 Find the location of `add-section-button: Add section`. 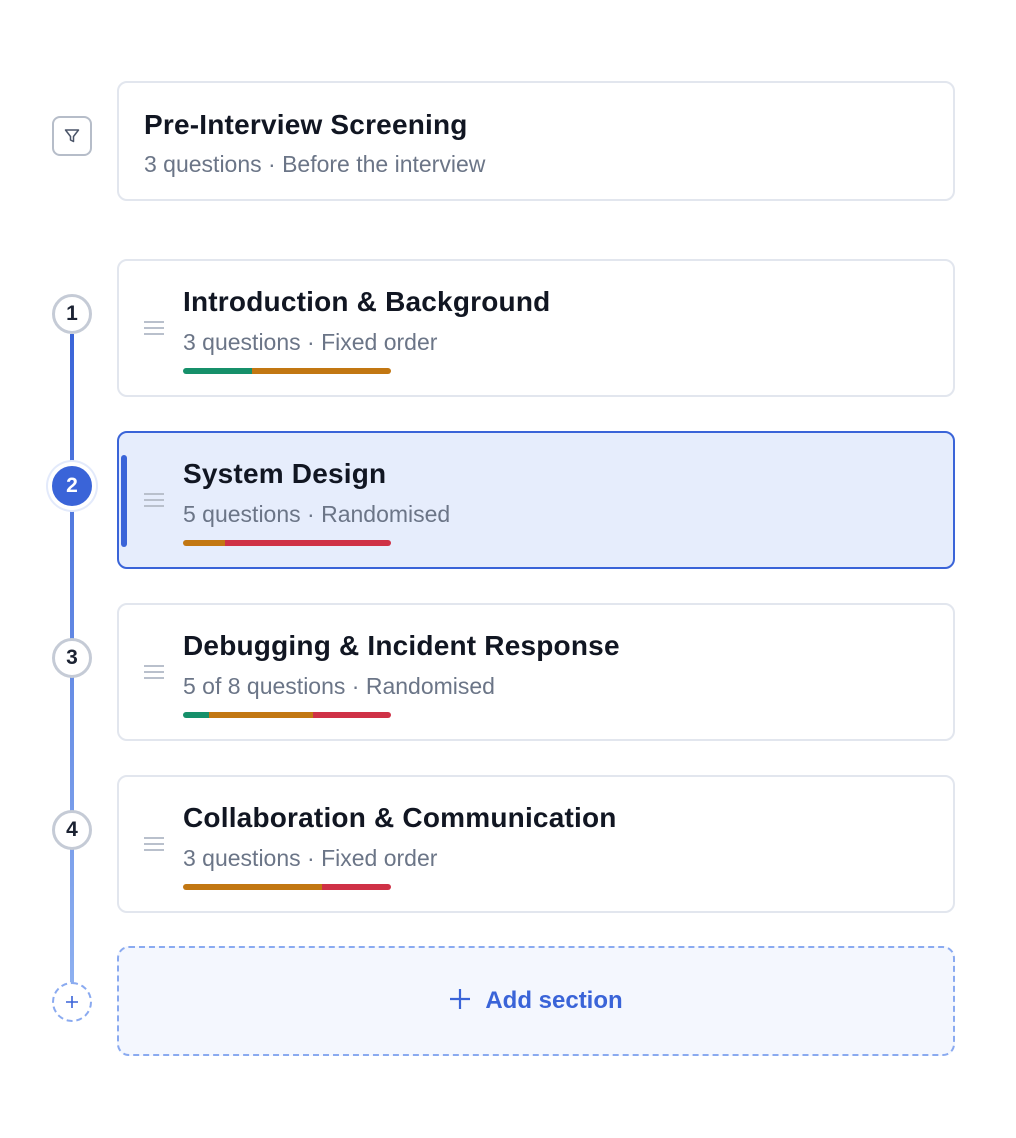

add-section-button: Add section is located at coordinates (536, 1001).